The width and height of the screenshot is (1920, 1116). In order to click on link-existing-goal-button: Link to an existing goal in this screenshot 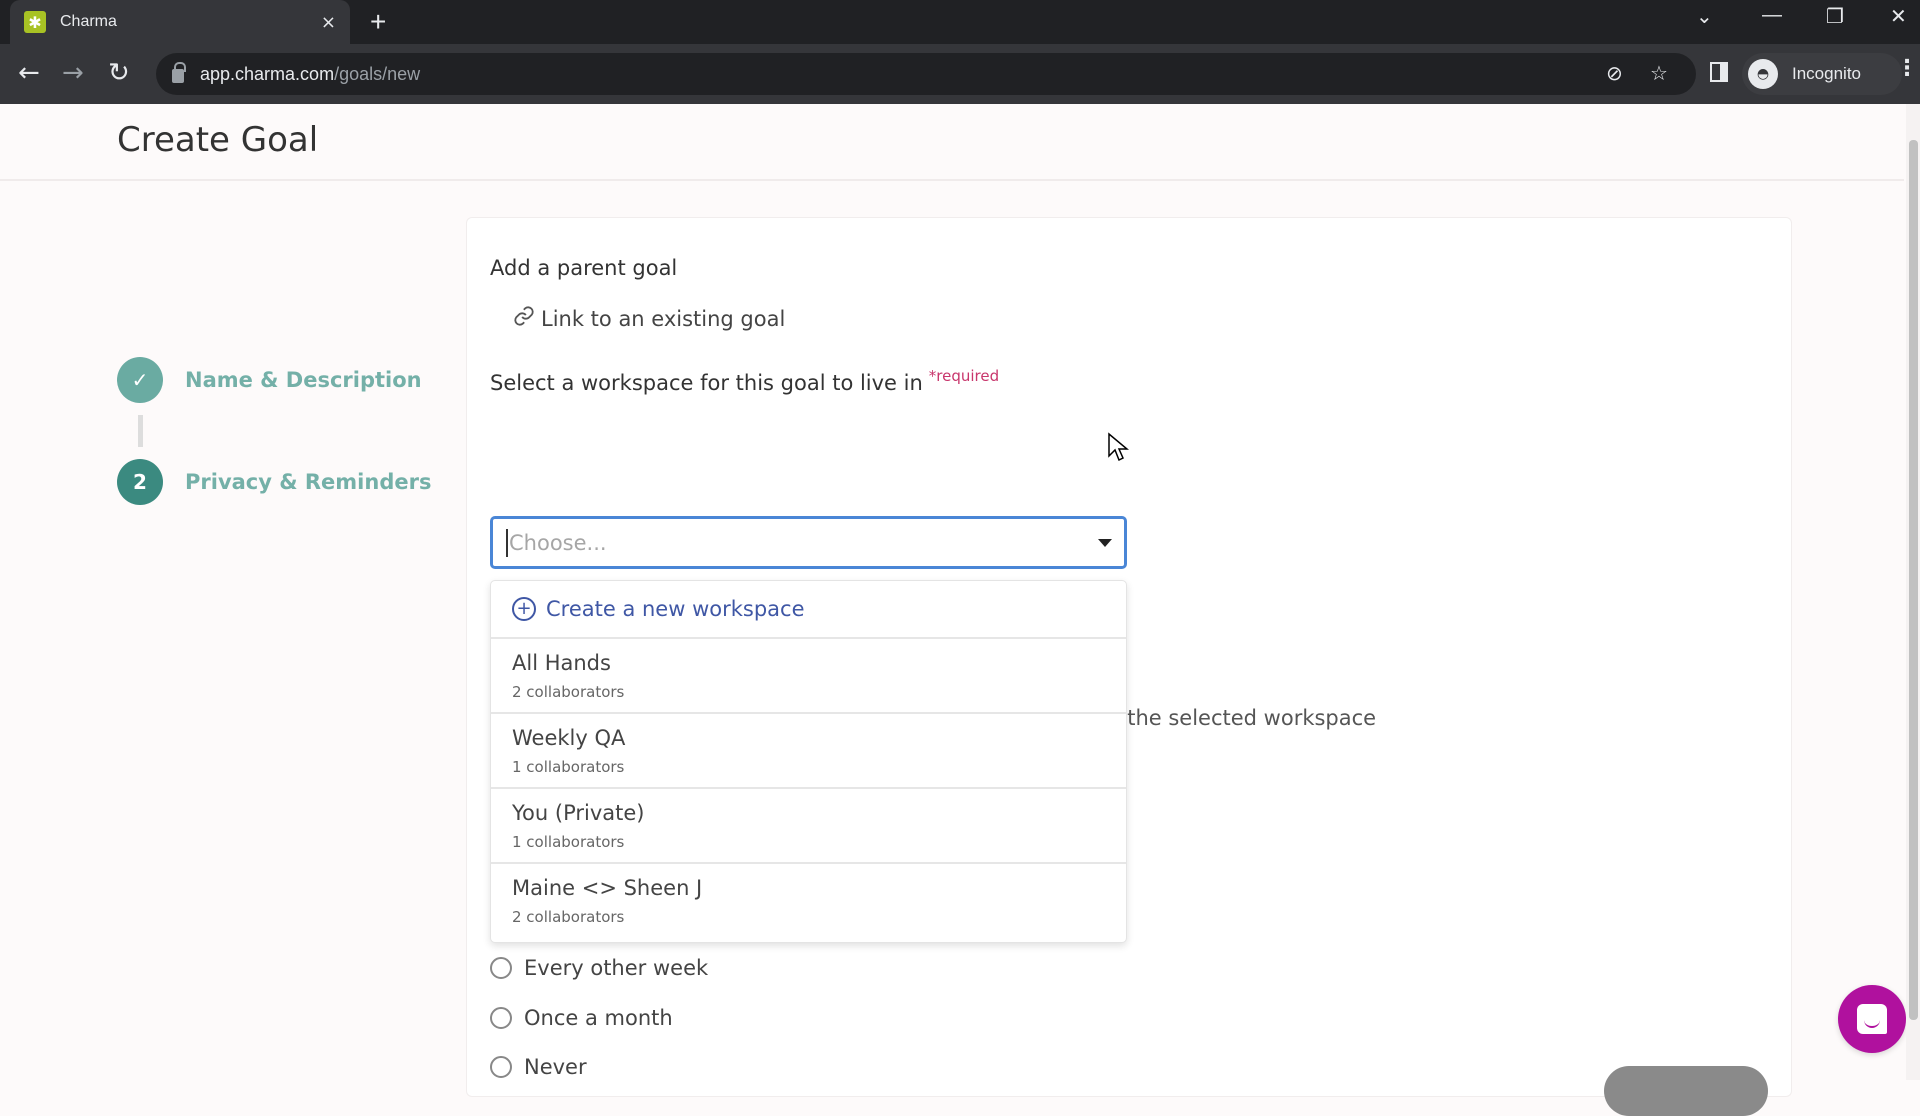, I will do `click(649, 318)`.